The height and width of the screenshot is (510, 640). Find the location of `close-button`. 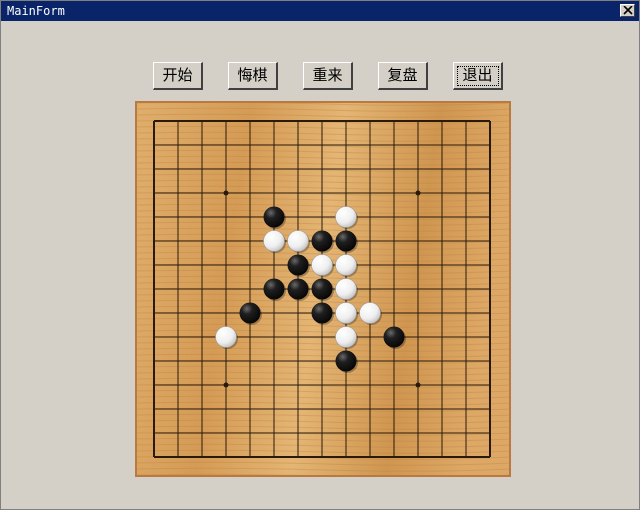

close-button is located at coordinates (627, 10).